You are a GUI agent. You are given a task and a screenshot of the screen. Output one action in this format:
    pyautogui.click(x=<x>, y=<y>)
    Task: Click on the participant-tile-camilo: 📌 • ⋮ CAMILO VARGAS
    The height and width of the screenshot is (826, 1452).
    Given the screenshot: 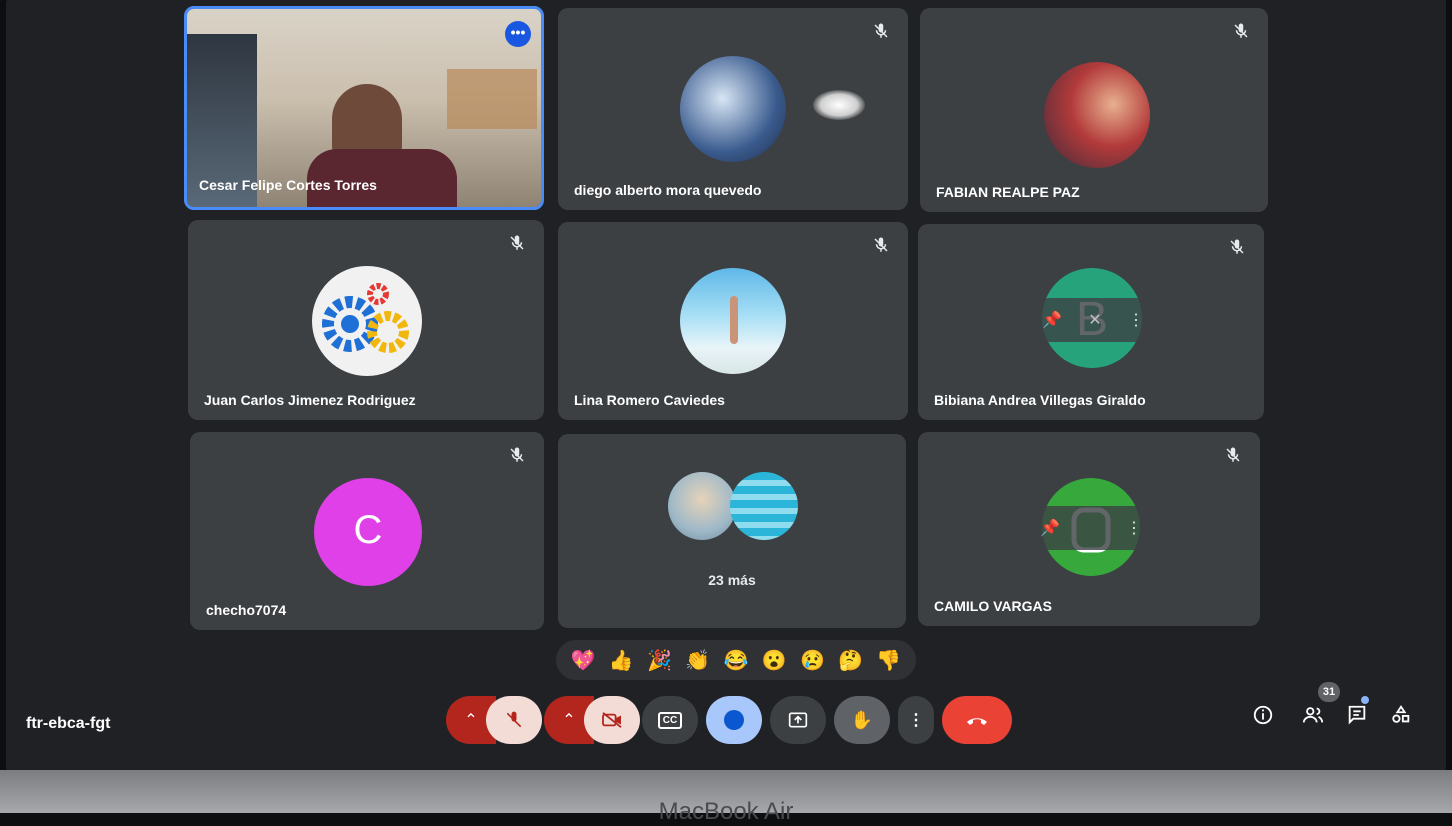 What is the action you would take?
    pyautogui.click(x=1089, y=529)
    